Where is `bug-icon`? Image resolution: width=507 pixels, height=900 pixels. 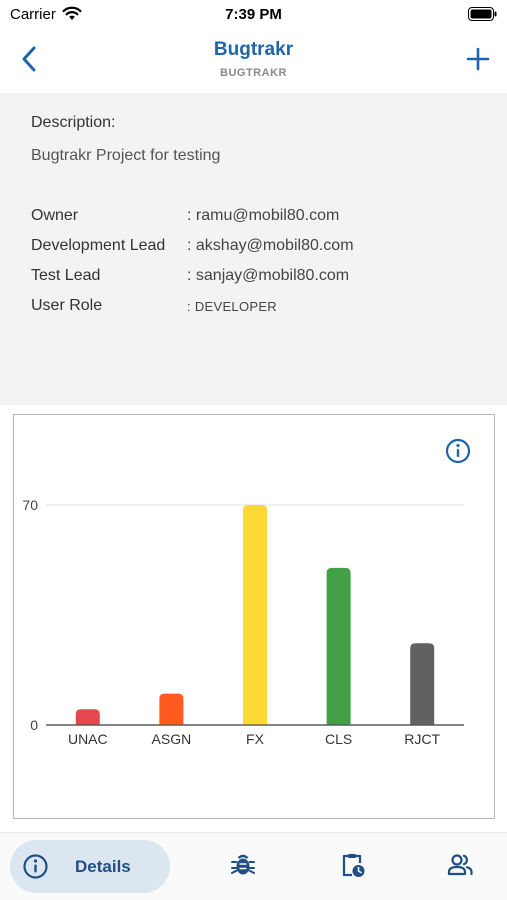 bug-icon is located at coordinates (243, 865).